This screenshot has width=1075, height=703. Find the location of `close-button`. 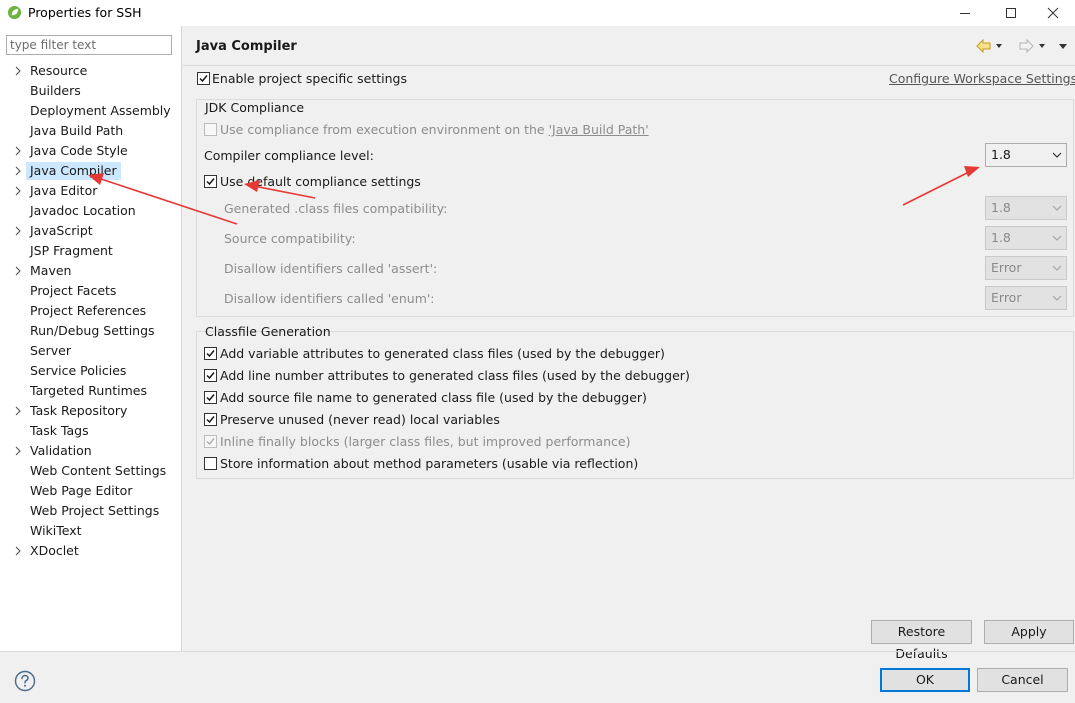

close-button is located at coordinates (1052, 13).